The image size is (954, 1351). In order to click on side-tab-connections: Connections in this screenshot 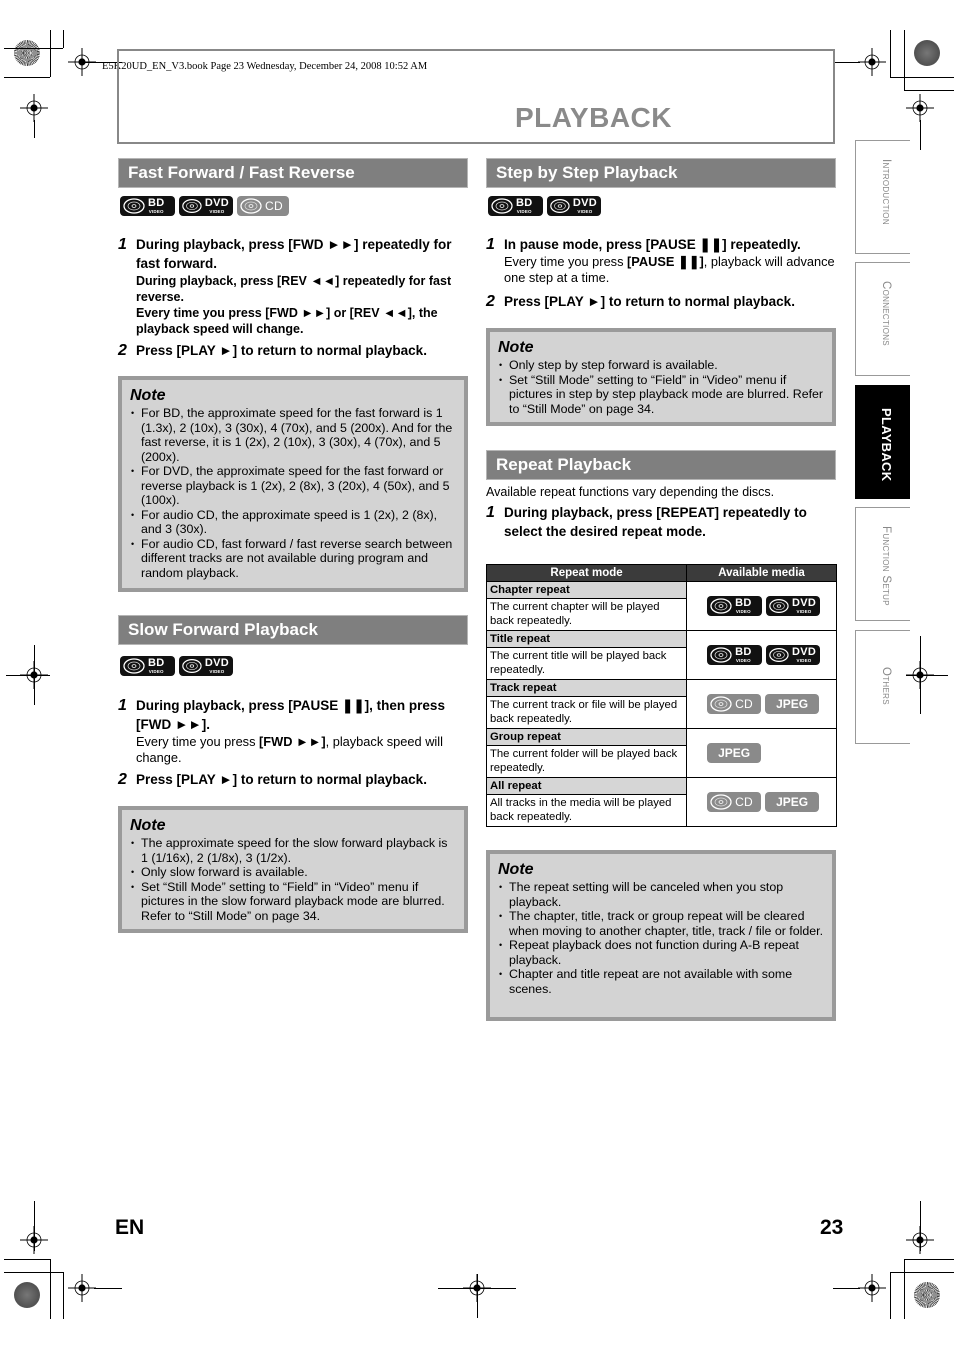, I will do `click(882, 319)`.